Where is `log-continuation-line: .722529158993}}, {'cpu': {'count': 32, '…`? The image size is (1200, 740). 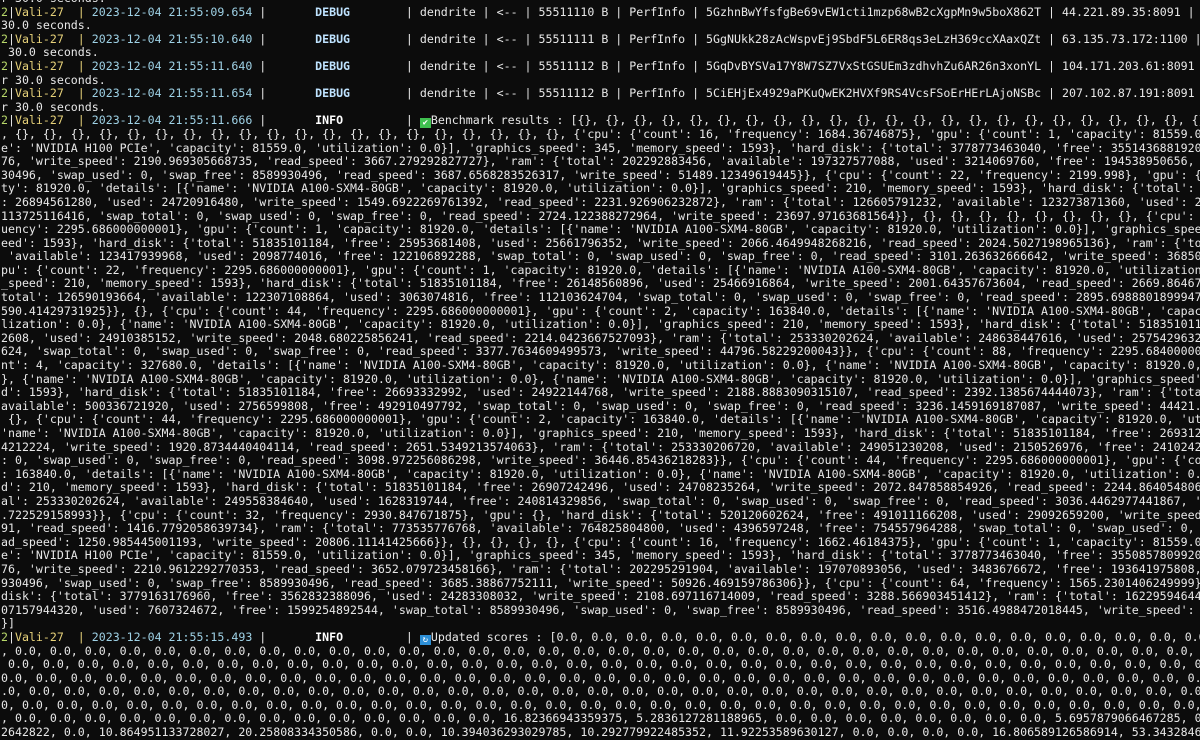
log-continuation-line: .722529158993}}, {'cpu': {'count': 32, '… is located at coordinates (600, 516).